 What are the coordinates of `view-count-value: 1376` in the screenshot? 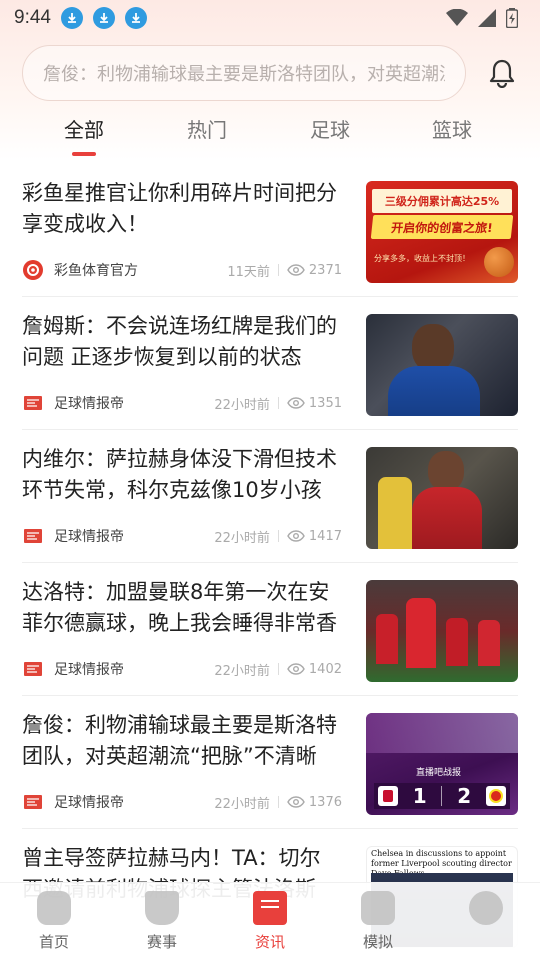 It's located at (325, 802).